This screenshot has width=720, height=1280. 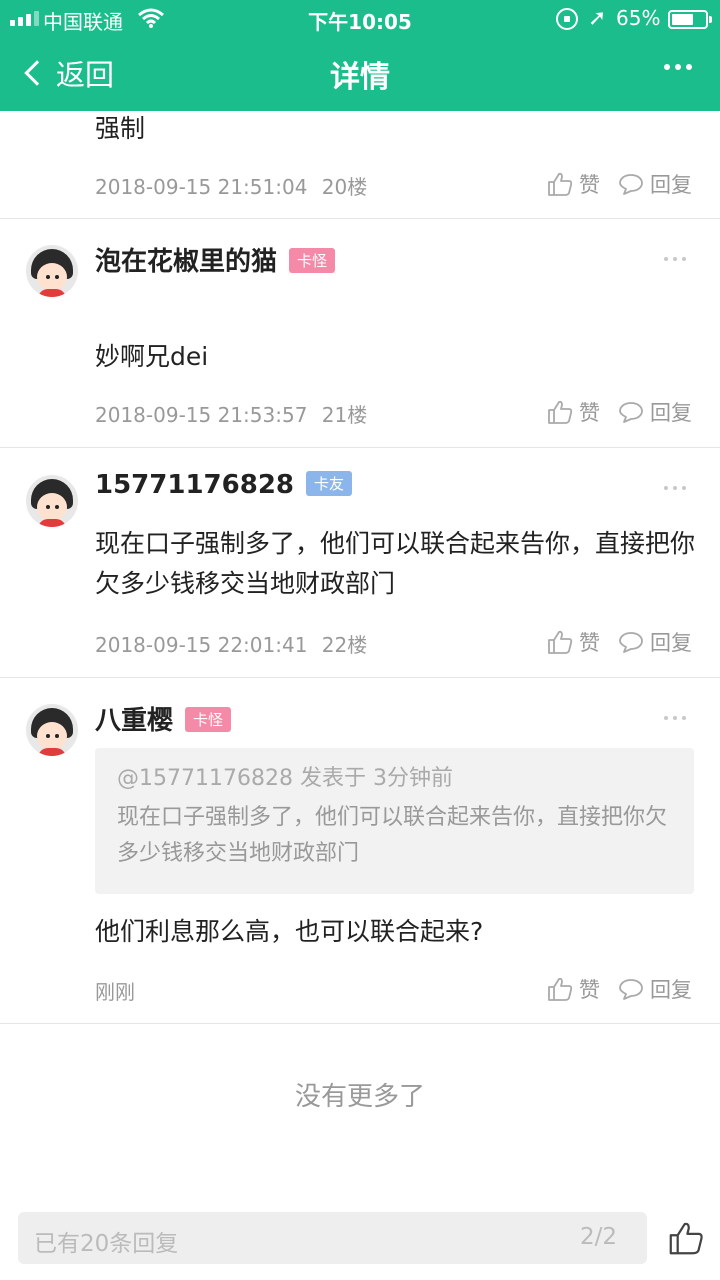 I want to click on reply-time: 2018-09-15 21:51:04, so click(x=201, y=187).